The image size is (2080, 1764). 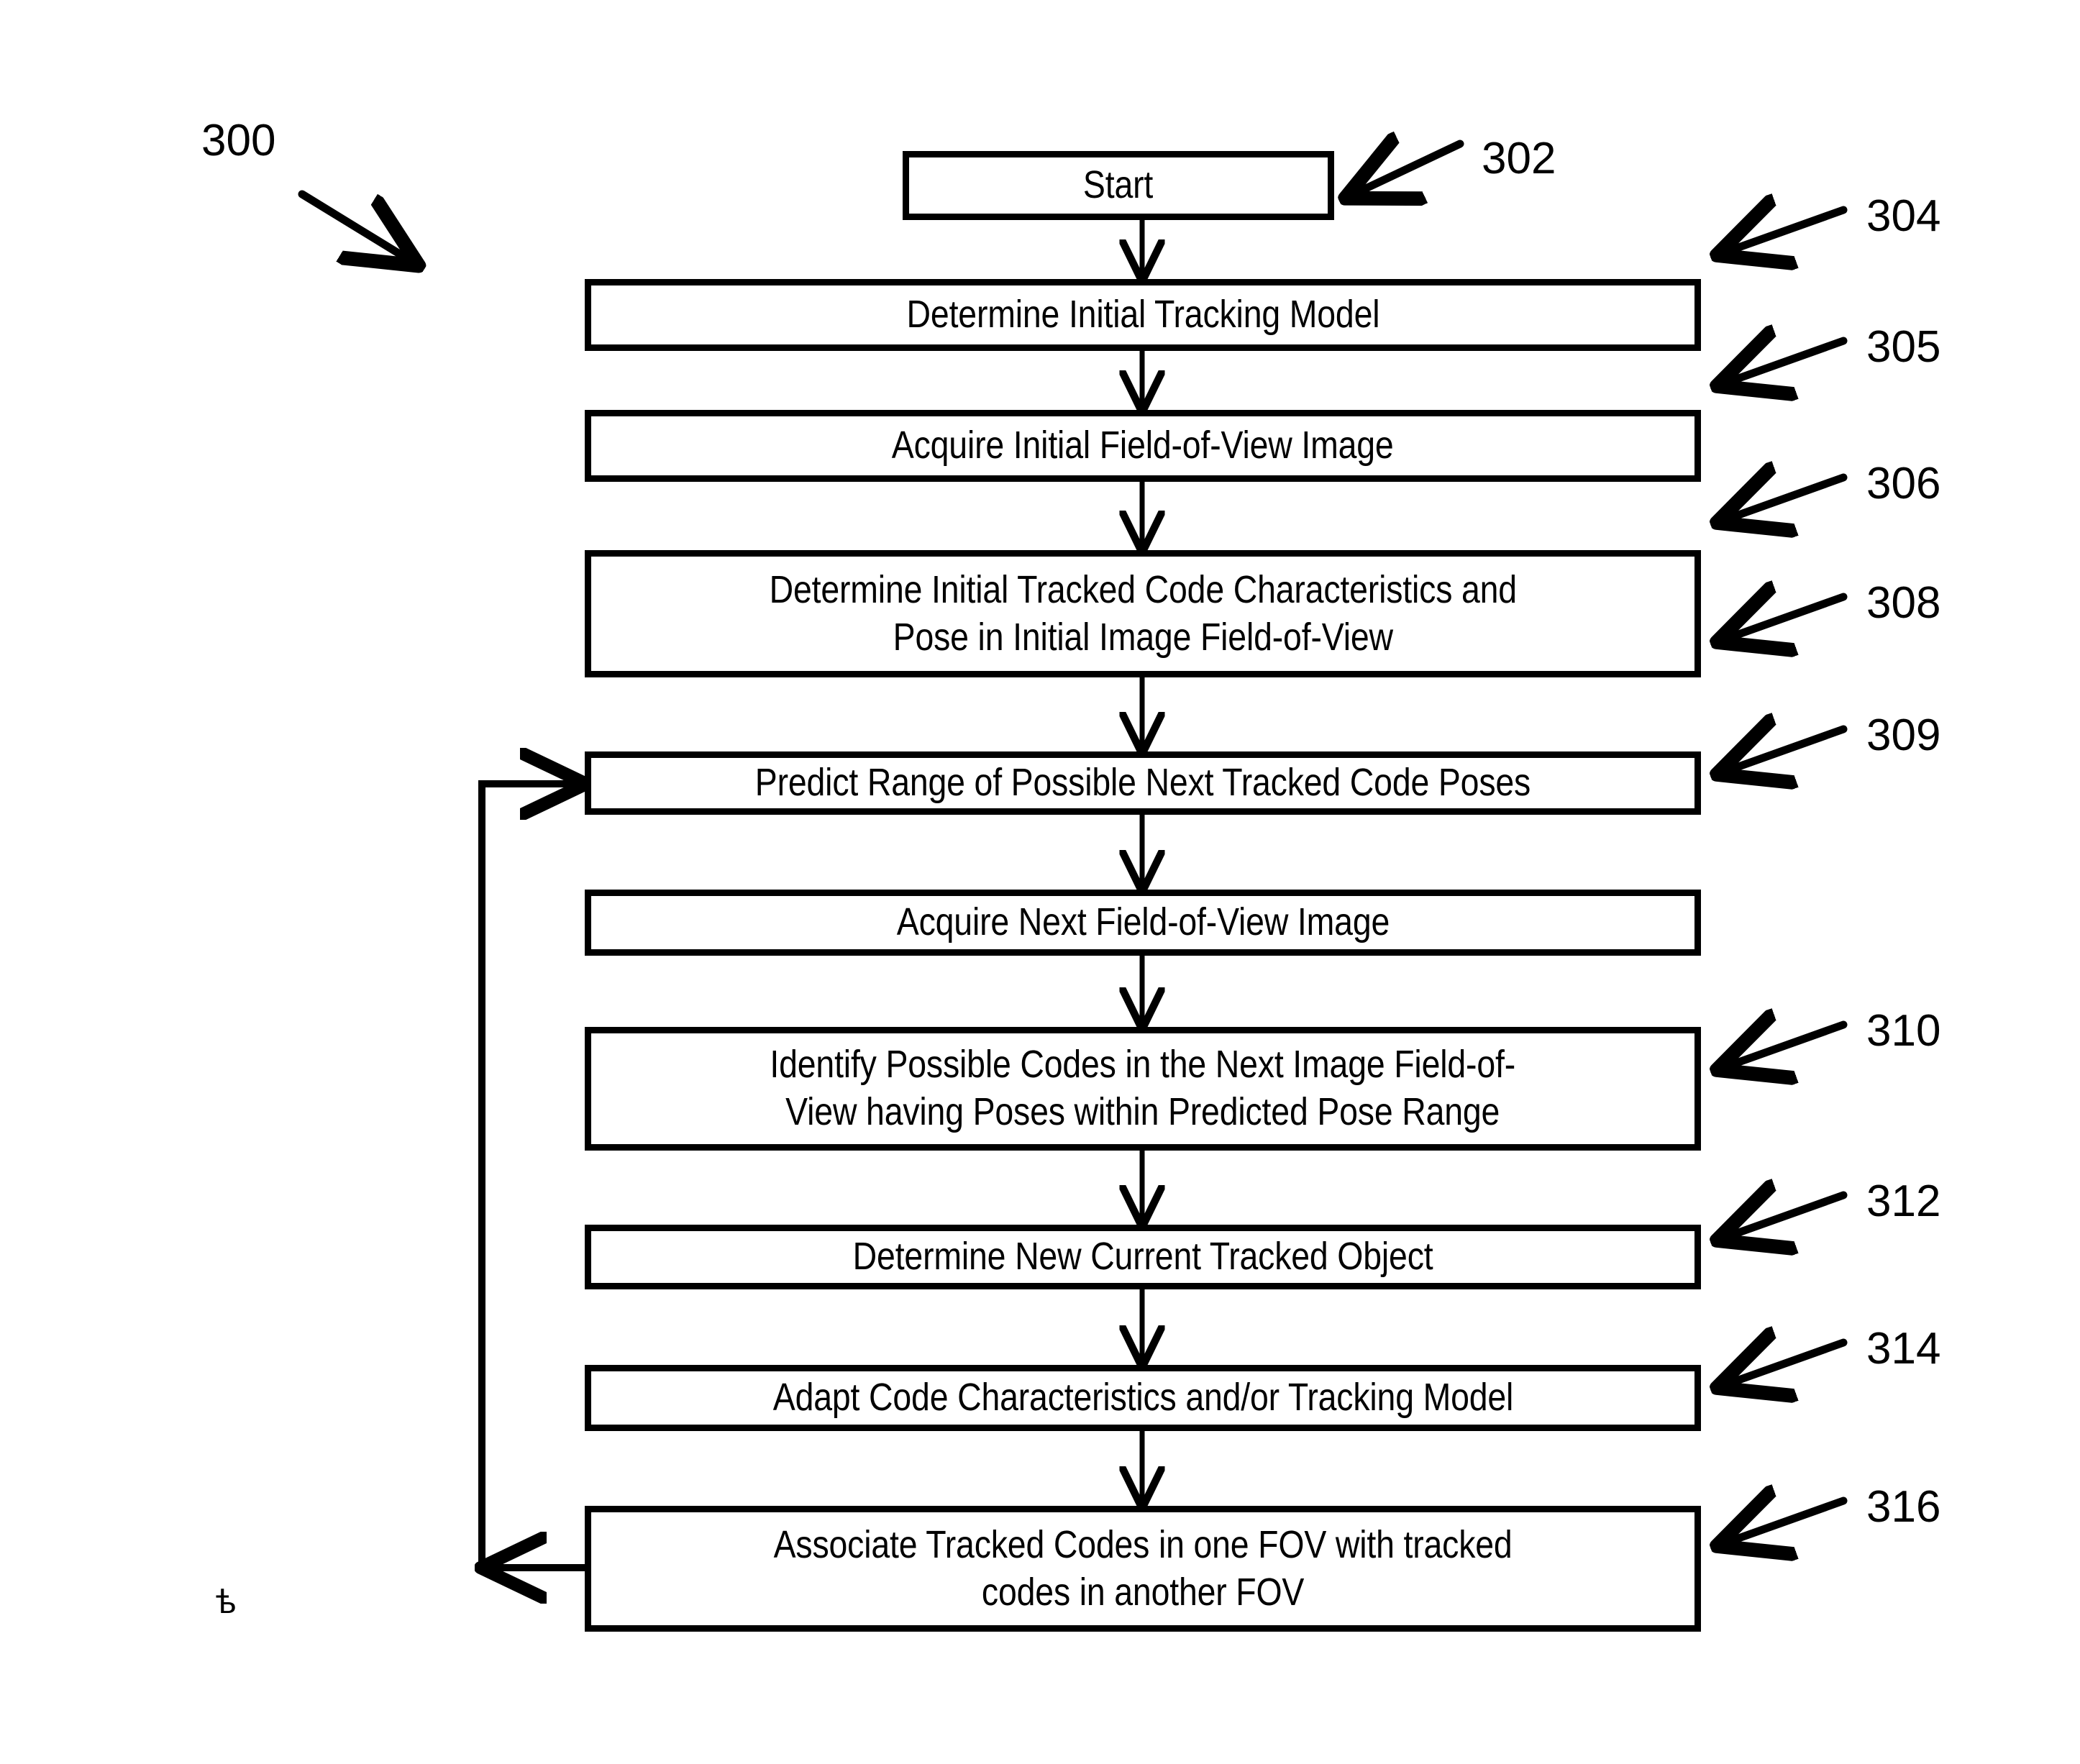 I want to click on stray-glyph-artifact: ѣ, so click(x=226, y=1601).